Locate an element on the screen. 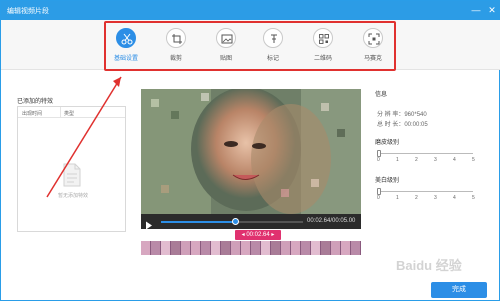 This screenshot has height=302, width=500. progress-bar is located at coordinates (232, 221).